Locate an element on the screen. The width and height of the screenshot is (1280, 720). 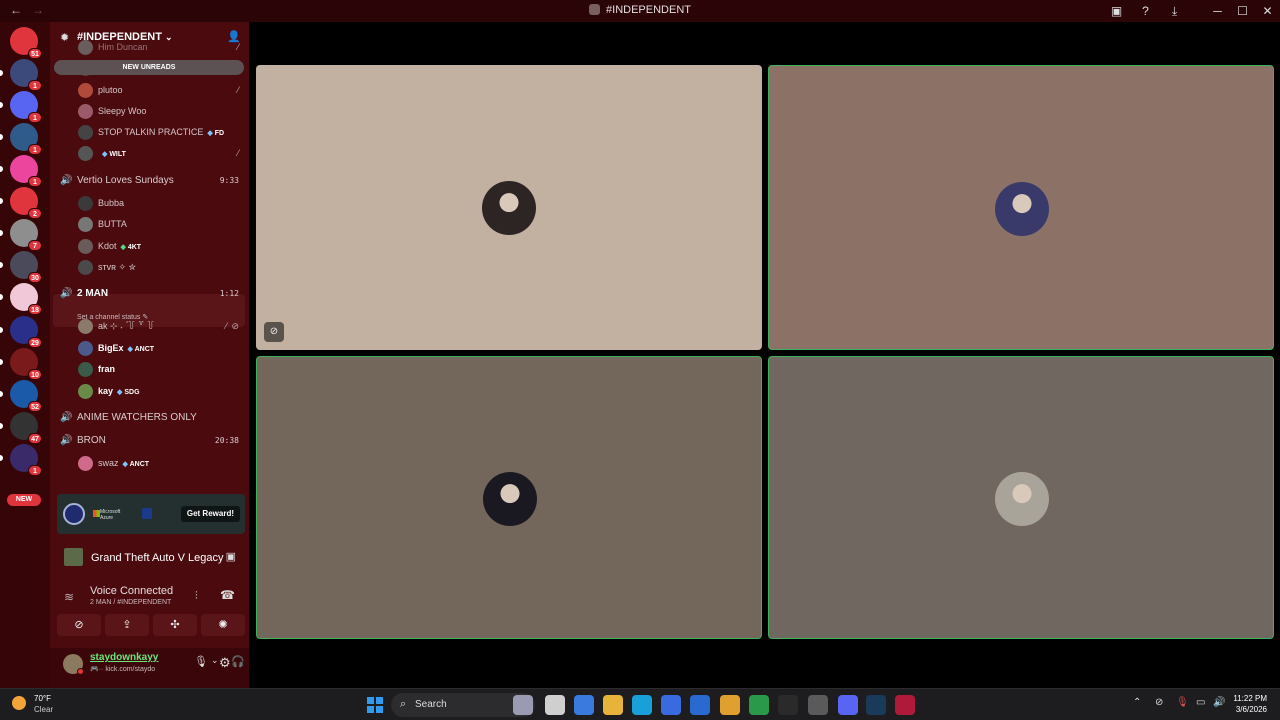
member-name: Him Duncan is located at coordinates (123, 47).